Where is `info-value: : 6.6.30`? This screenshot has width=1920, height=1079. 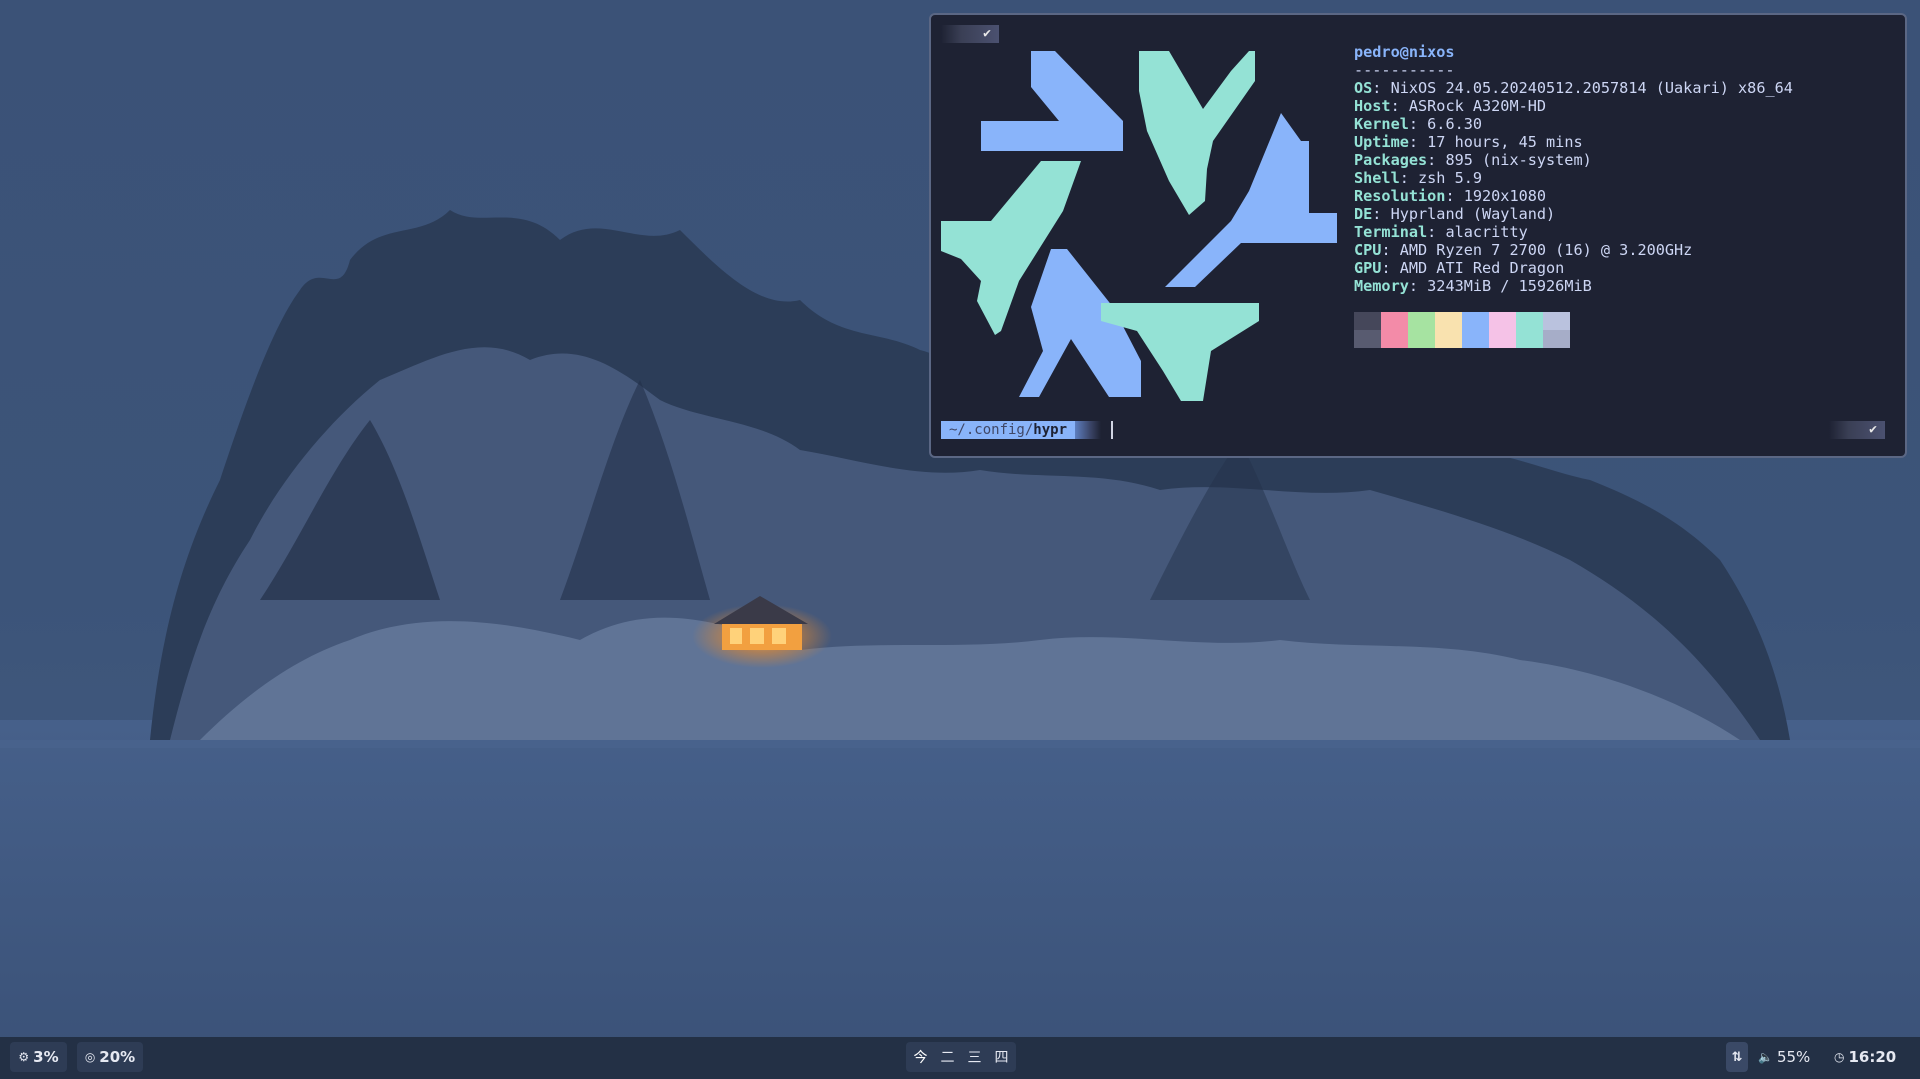
info-value: : 6.6.30 is located at coordinates (1445, 124).